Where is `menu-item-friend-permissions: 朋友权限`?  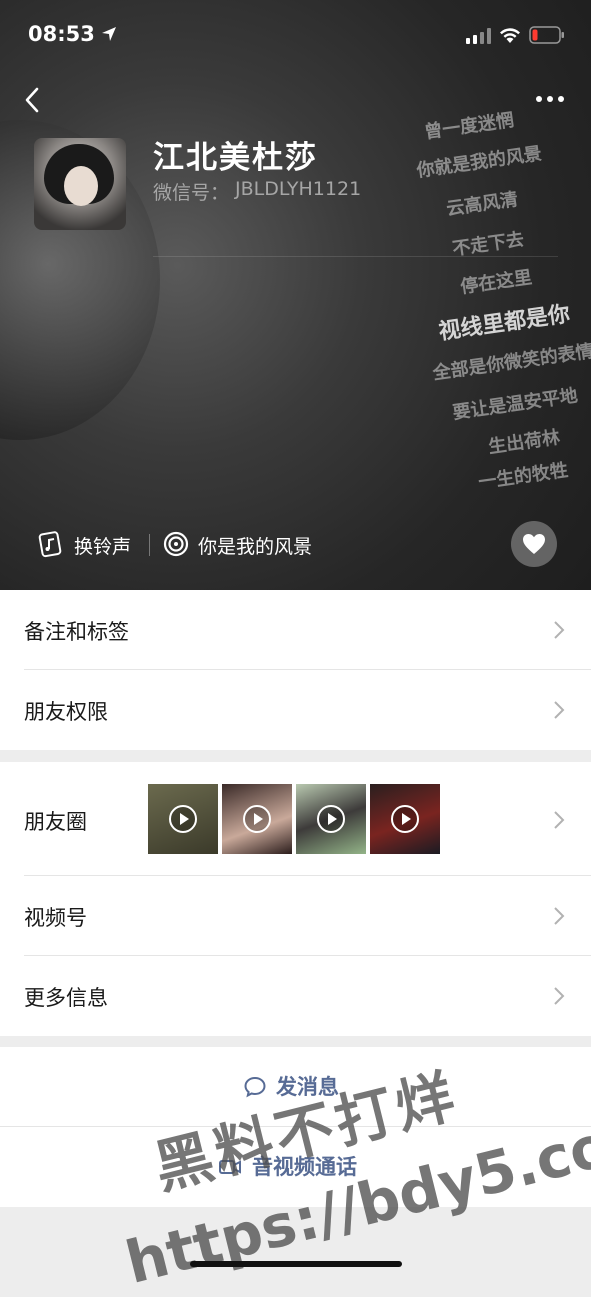
menu-item-friend-permissions: 朋友权限 is located at coordinates (295, 710).